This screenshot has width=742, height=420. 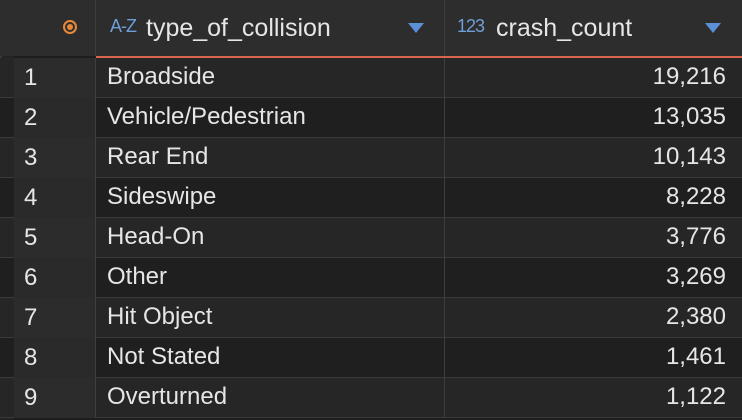 What do you see at coordinates (123, 26) in the screenshot?
I see `text-type-icon: A-Z` at bounding box center [123, 26].